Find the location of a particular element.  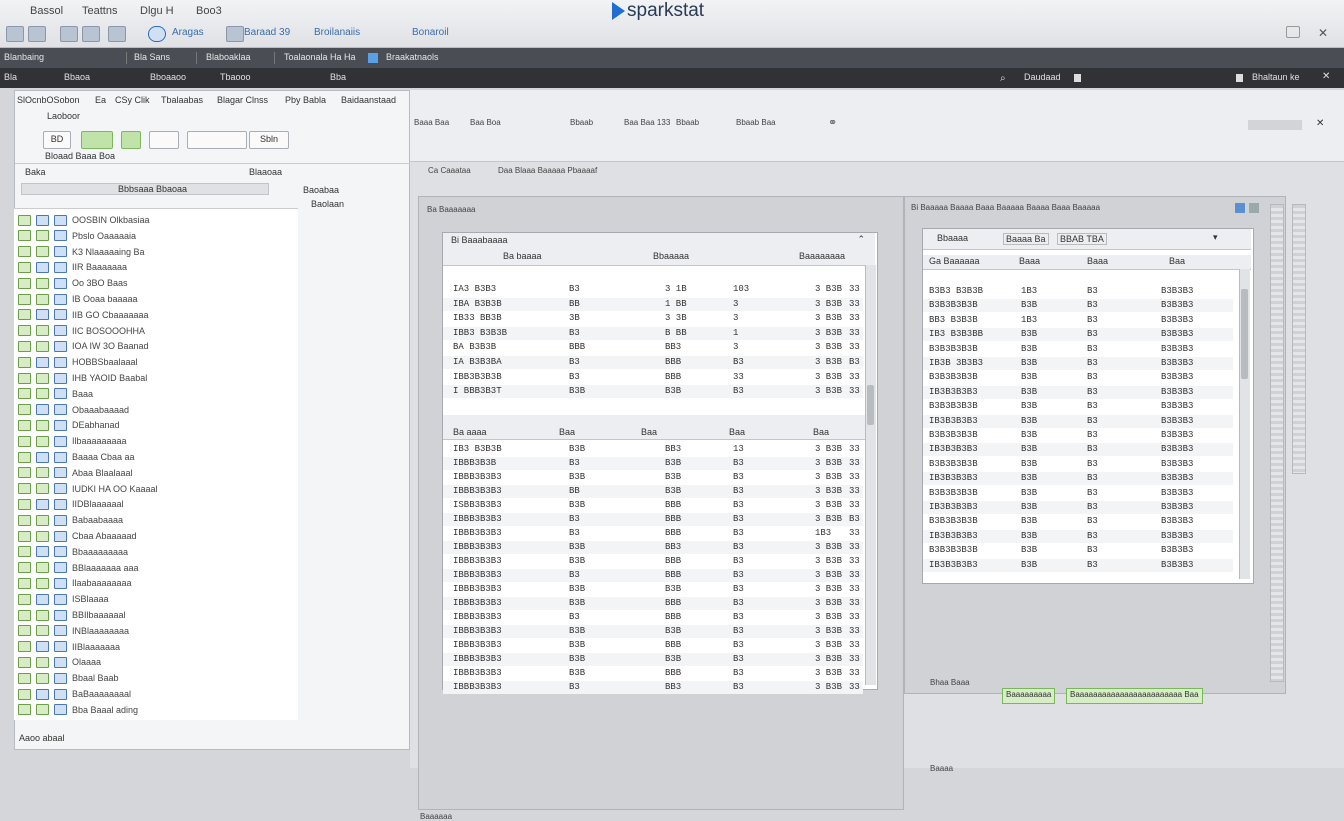

table-row: IBA B3B3B BB 1 BB 3 3 B3B 33 is located at coordinates (653, 304).